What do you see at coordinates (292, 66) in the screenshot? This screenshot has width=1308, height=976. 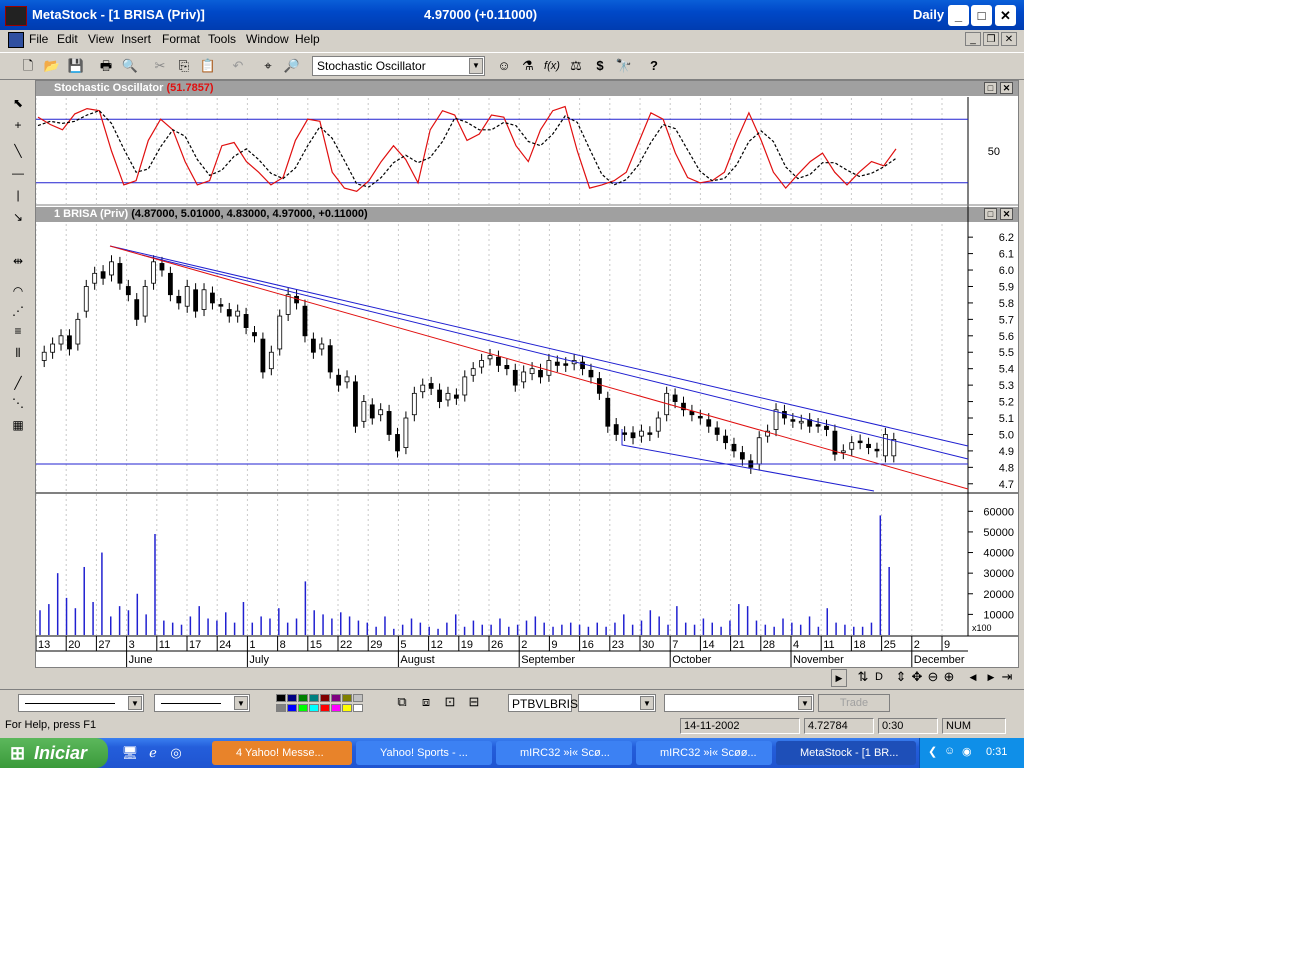 I see `zoom-icon: 🔎` at bounding box center [292, 66].